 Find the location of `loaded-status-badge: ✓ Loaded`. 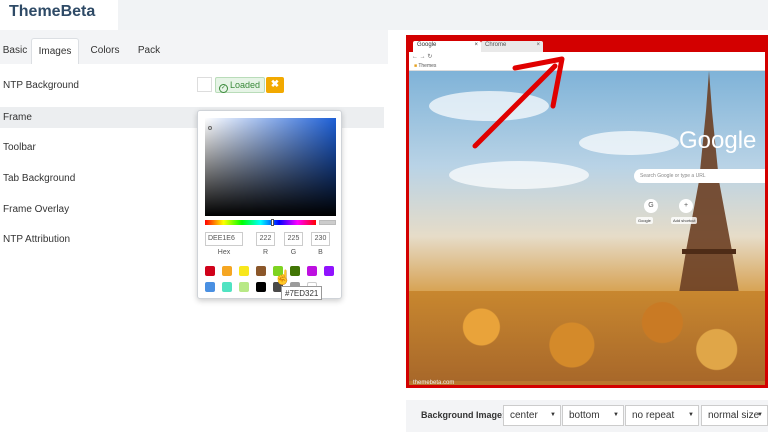

loaded-status-badge: ✓ Loaded is located at coordinates (240, 85).